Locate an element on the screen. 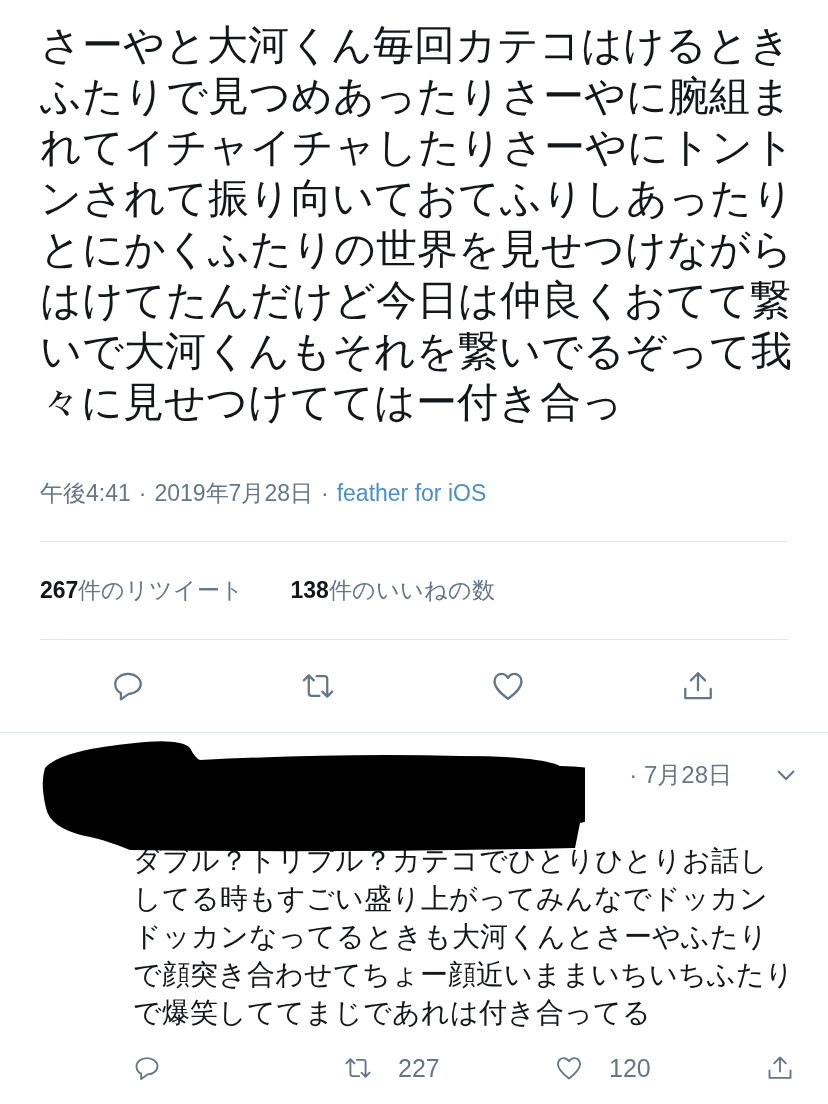  meta-text: 午後4:41 is located at coordinates (85, 493).